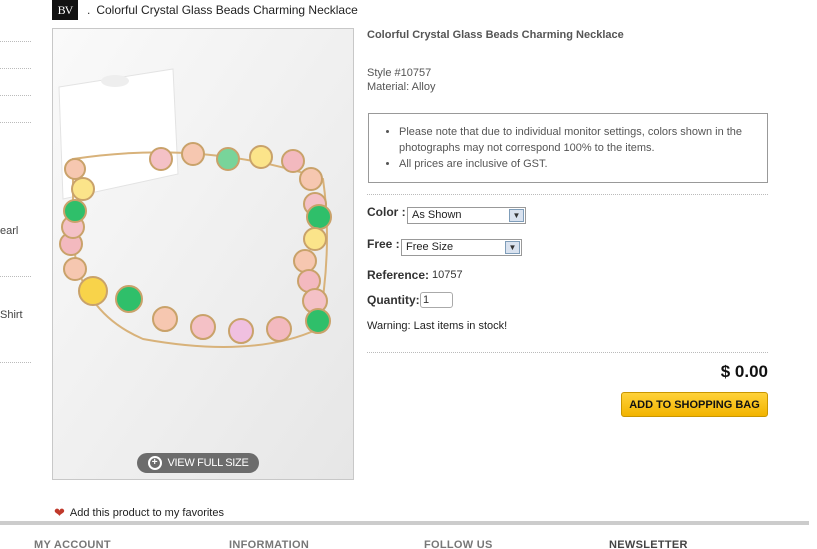 The image size is (817, 549). I want to click on sidebar-item-fragment: earl, so click(9, 231).